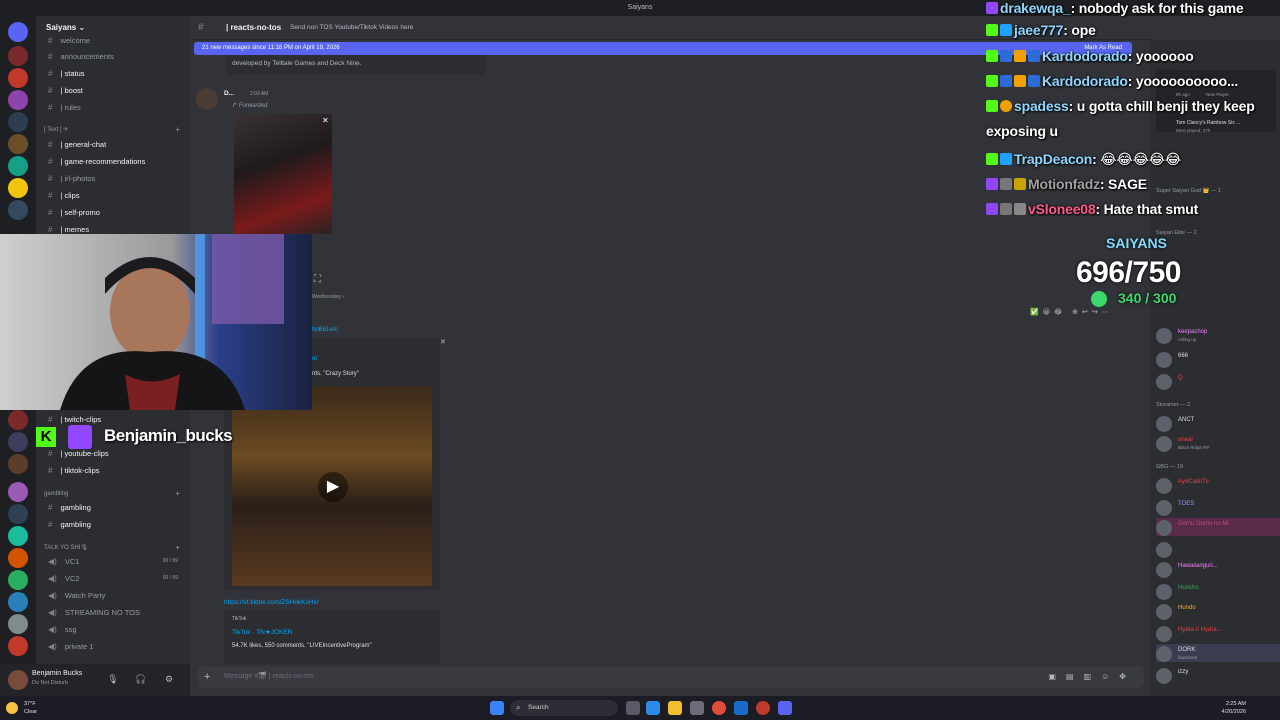  What do you see at coordinates (1218, 653) in the screenshot?
I see `member-item: DORK blackbear` at bounding box center [1218, 653].